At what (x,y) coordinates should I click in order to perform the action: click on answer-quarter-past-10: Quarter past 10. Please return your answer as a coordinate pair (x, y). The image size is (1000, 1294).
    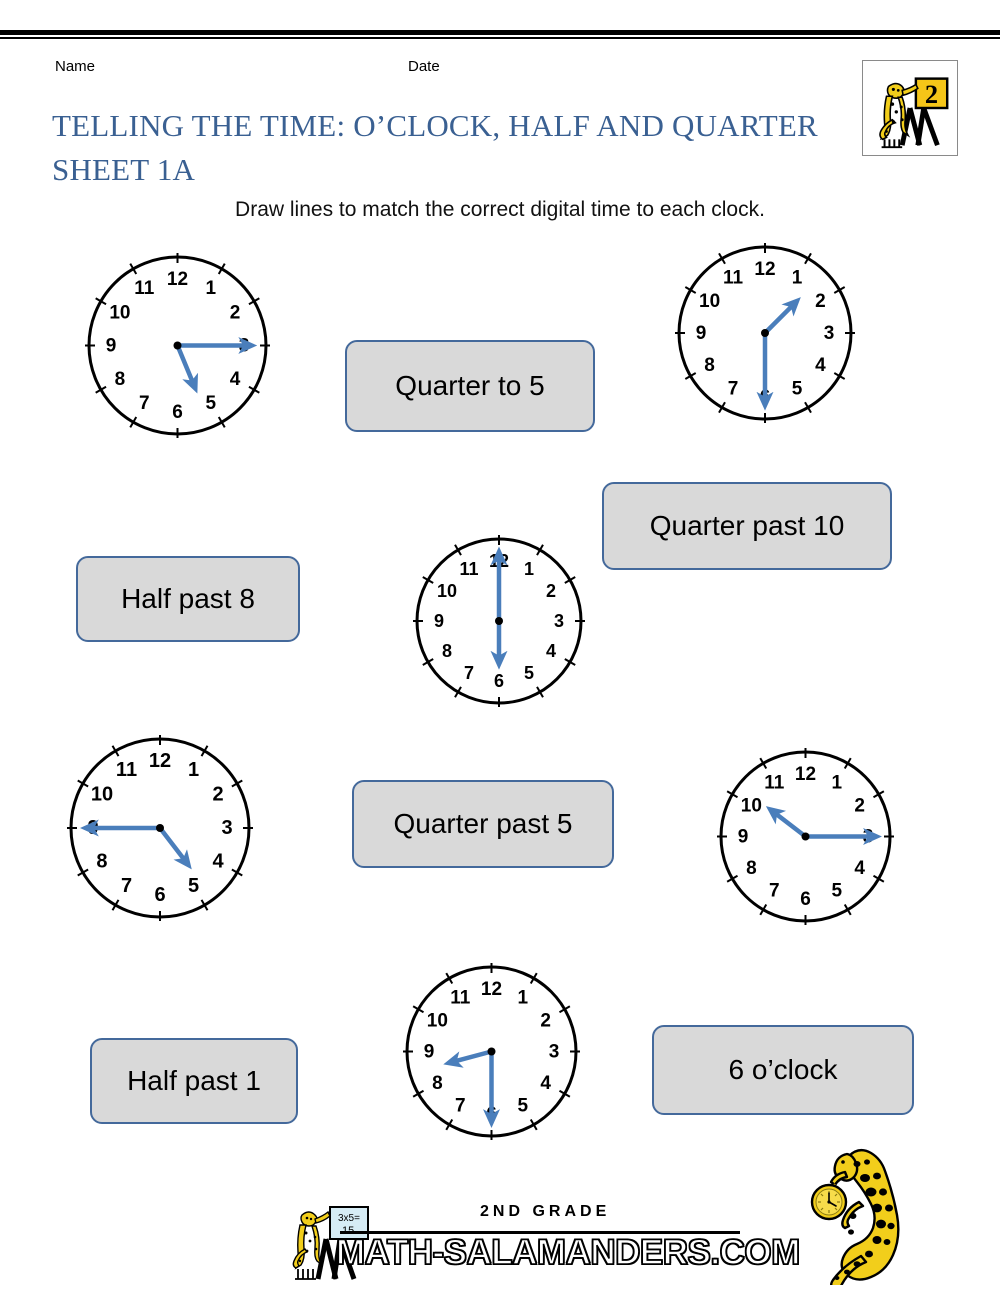
    Looking at the image, I should click on (747, 526).